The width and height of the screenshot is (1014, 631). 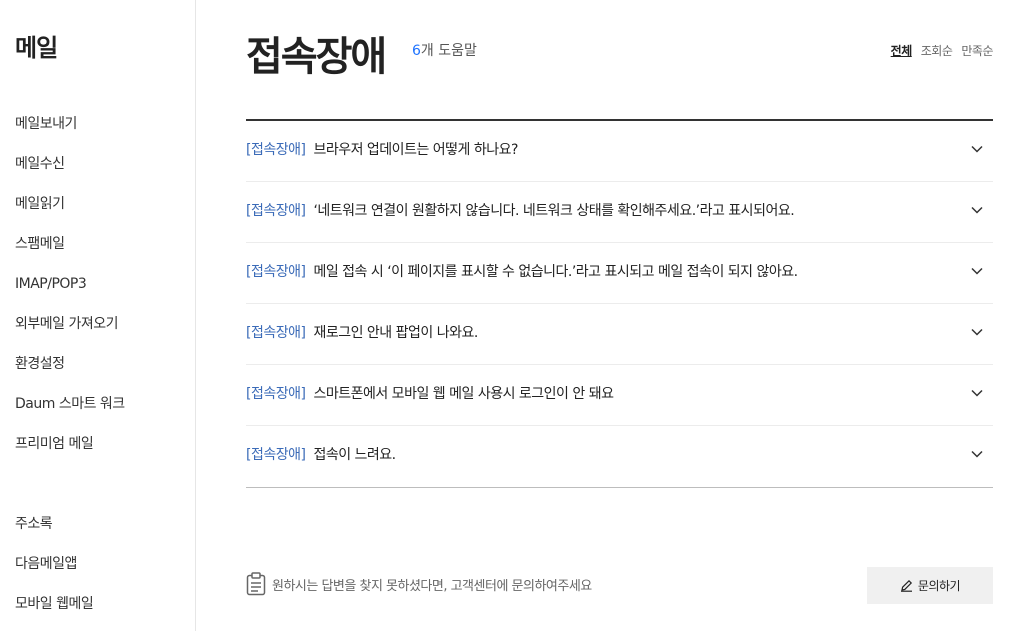 I want to click on sidebar-item-label: 환경설정, so click(x=40, y=364).